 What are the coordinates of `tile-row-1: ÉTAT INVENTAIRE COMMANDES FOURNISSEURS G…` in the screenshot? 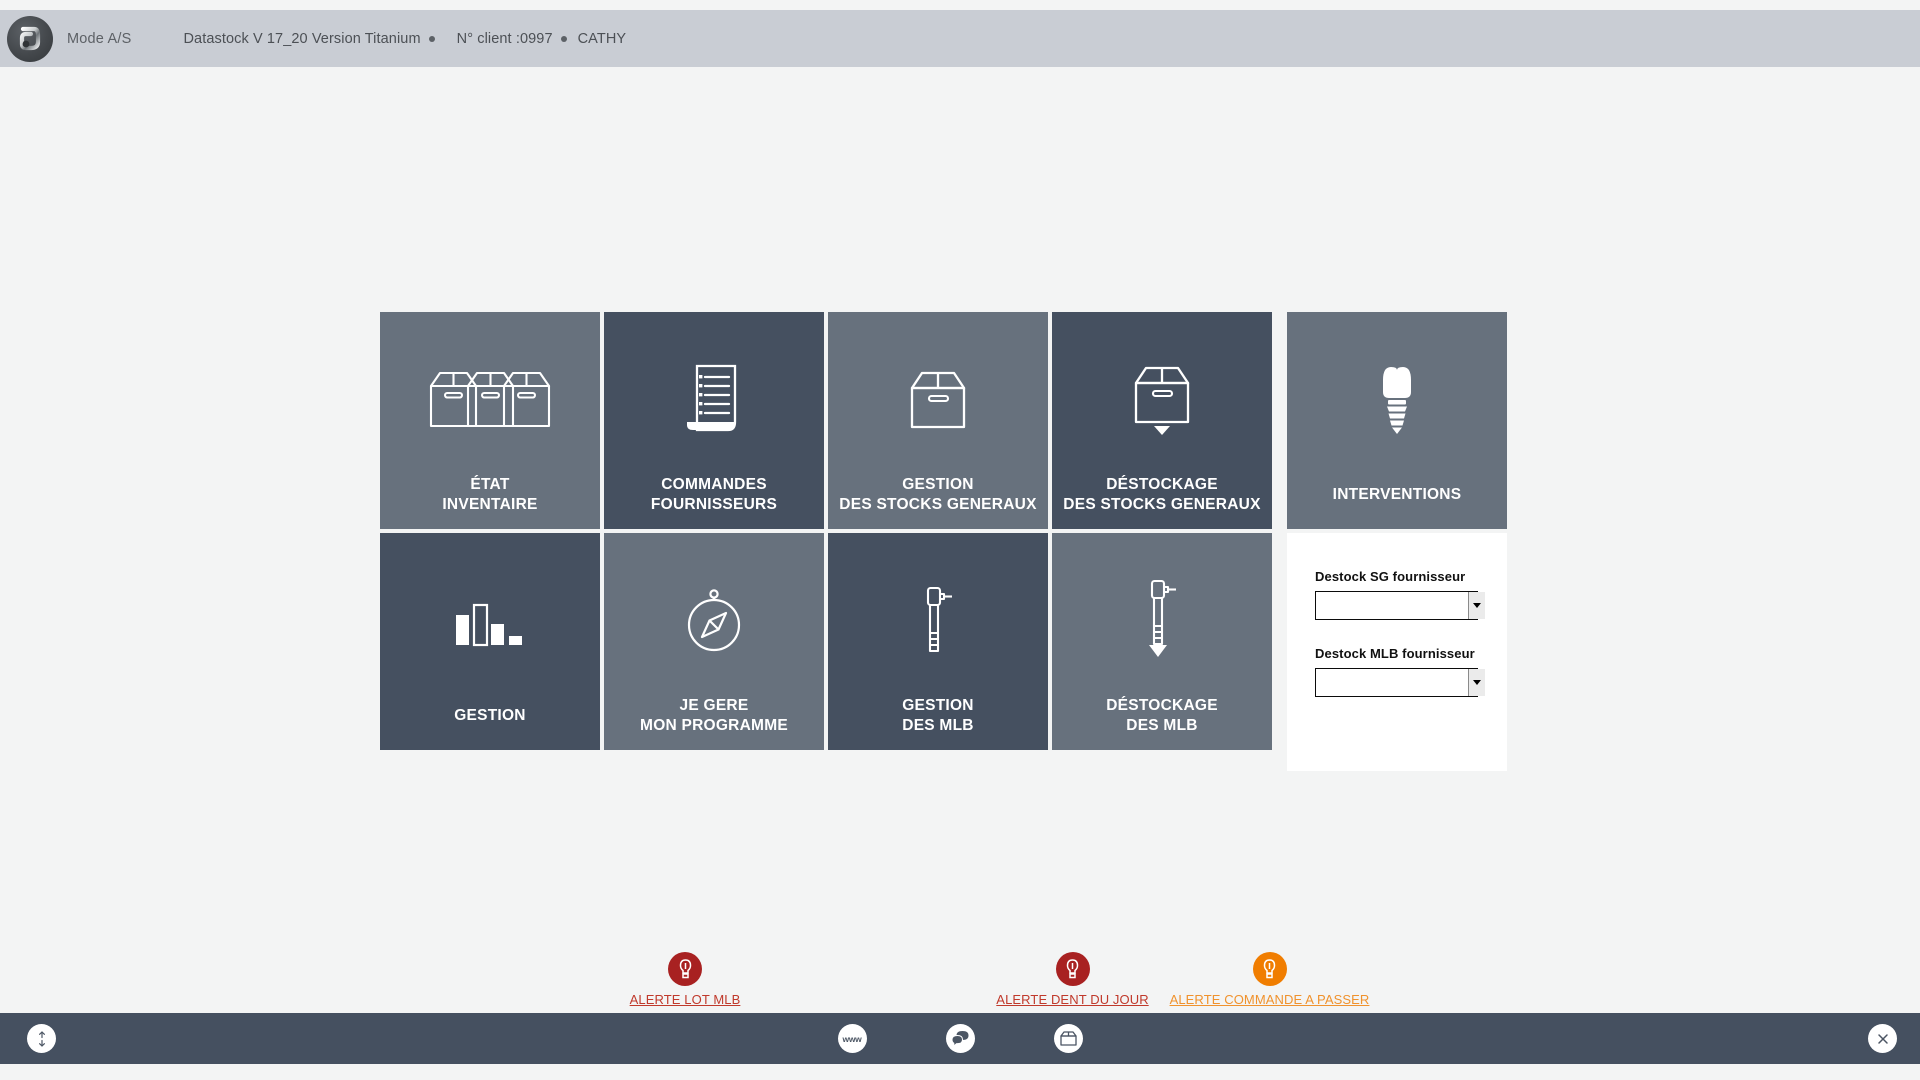 It's located at (833, 420).